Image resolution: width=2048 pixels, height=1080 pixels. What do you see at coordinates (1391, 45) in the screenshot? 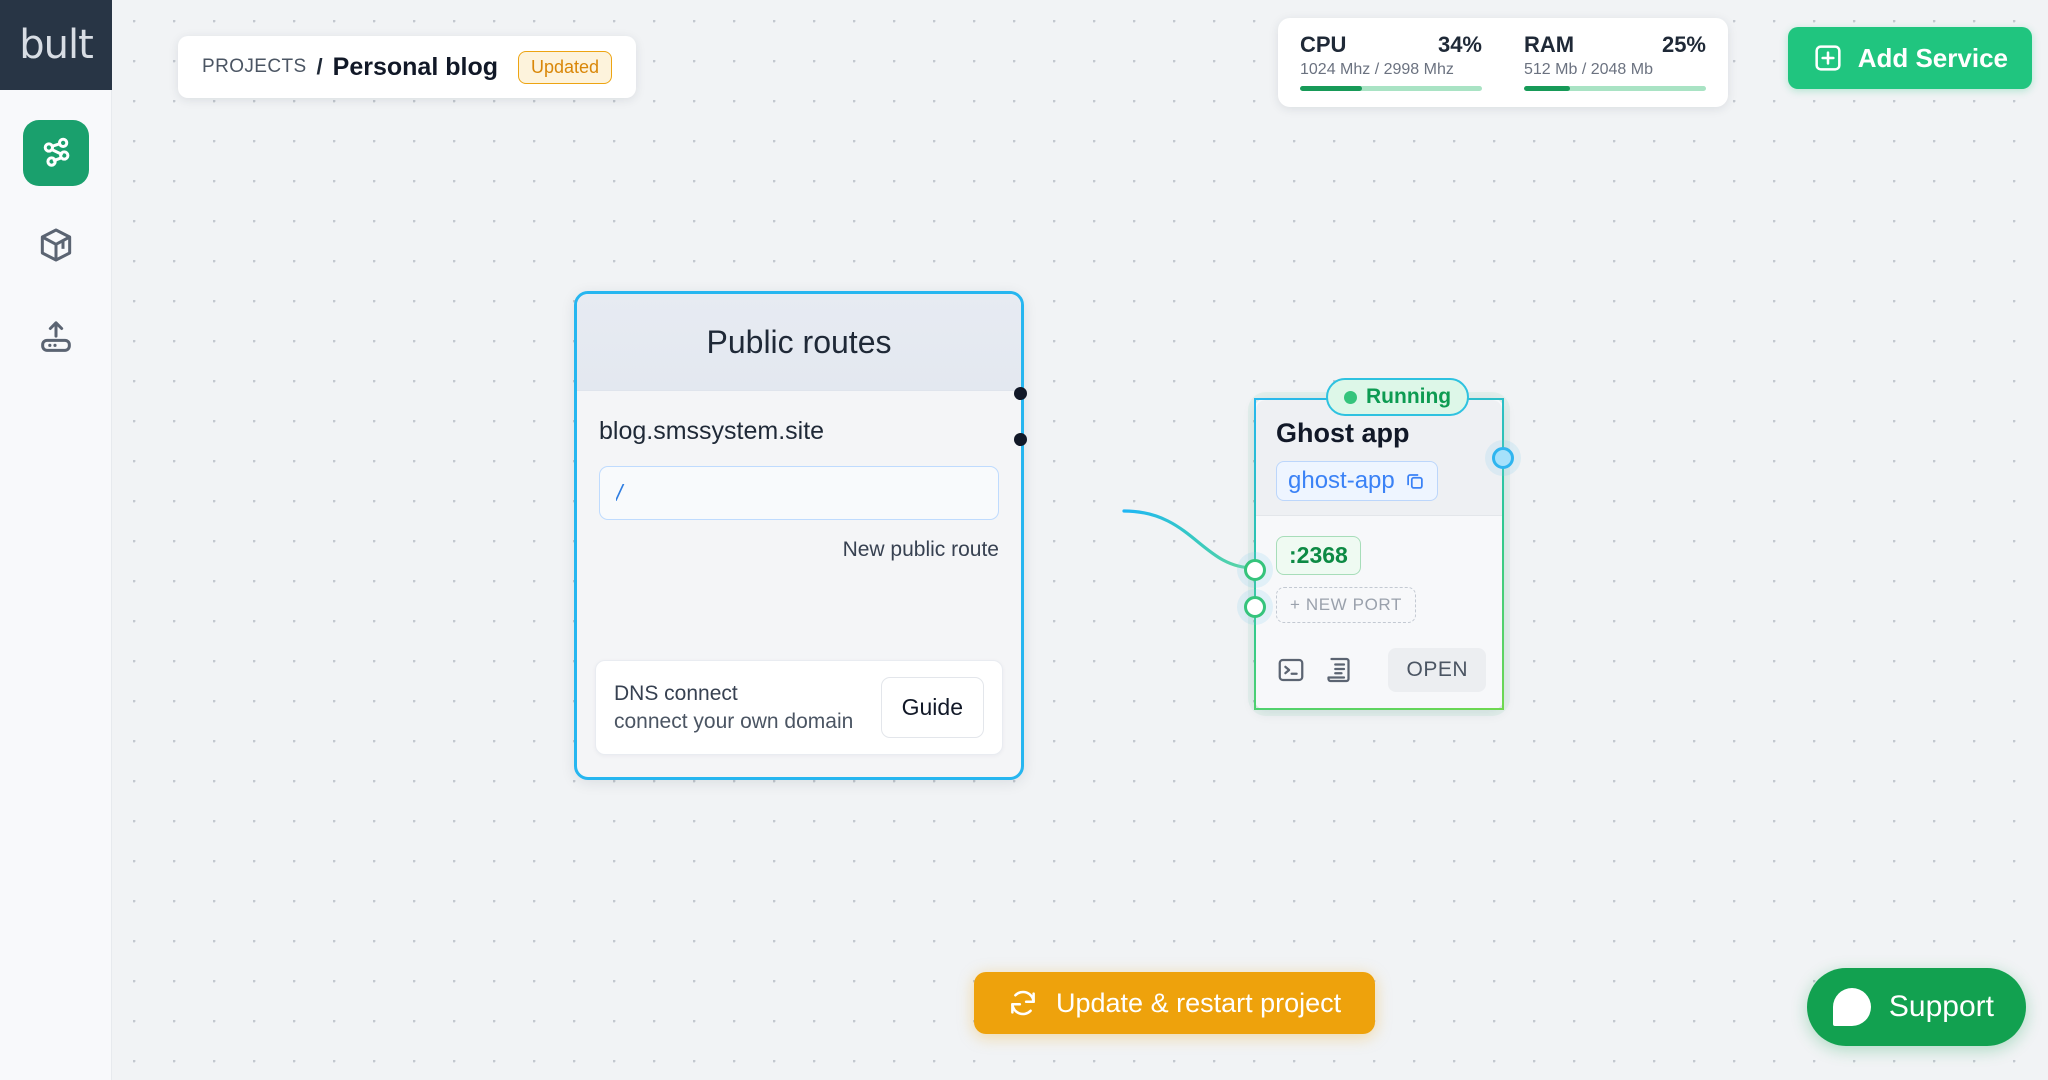
I see `stat-cpu-top: CPU 34%` at bounding box center [1391, 45].